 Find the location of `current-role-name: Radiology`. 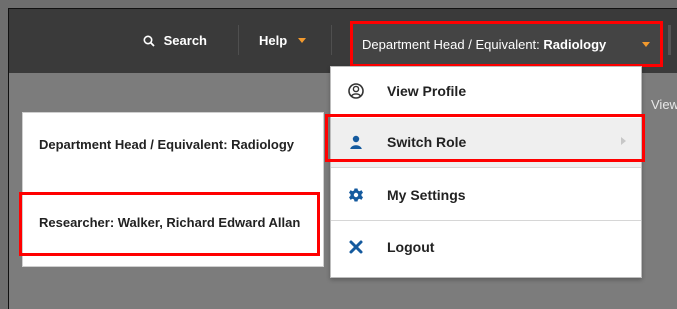

current-role-name: Radiology is located at coordinates (575, 44).